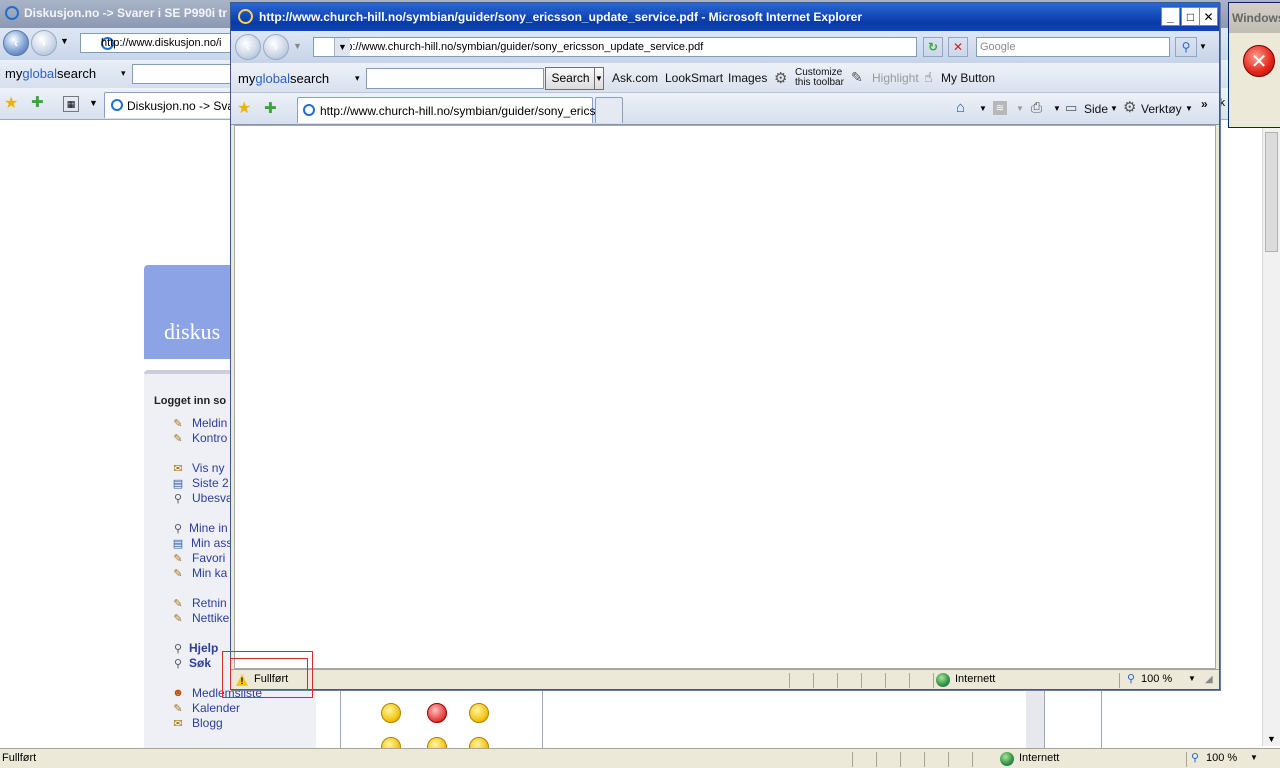  Describe the element at coordinates (203, 648) in the screenshot. I see `sidebar-link-help: Hjelp` at that location.